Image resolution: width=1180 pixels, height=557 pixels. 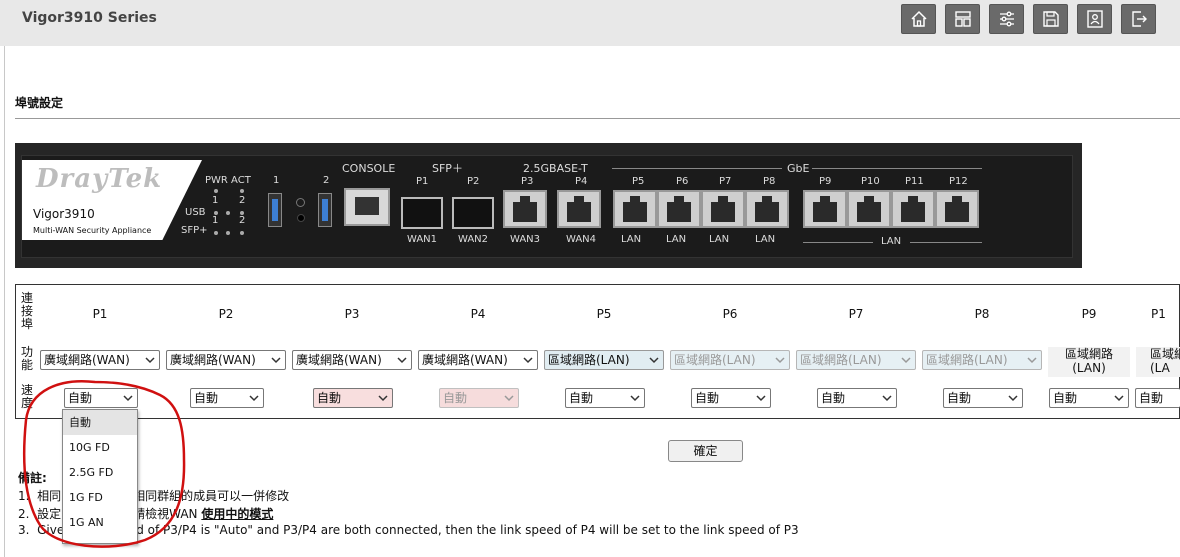 What do you see at coordinates (705, 451) in the screenshot?
I see `confirm-button: 確定` at bounding box center [705, 451].